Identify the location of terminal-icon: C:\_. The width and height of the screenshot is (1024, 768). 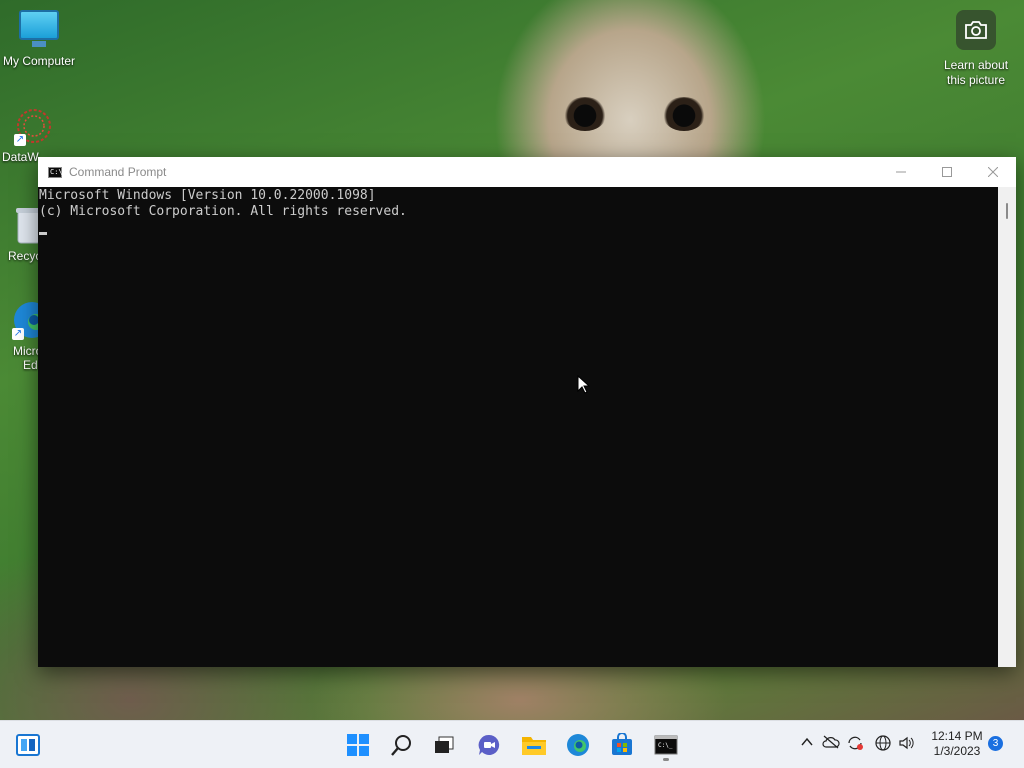
(666, 745).